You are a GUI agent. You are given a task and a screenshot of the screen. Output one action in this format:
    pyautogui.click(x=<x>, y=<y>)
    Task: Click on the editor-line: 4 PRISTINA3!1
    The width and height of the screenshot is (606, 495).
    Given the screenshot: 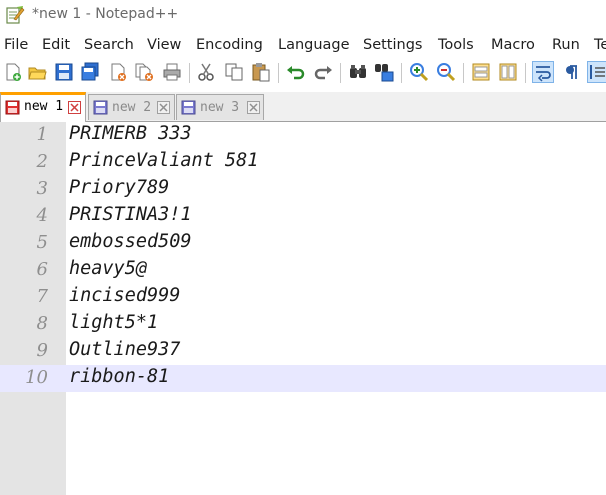 What is the action you would take?
    pyautogui.click(x=303, y=216)
    